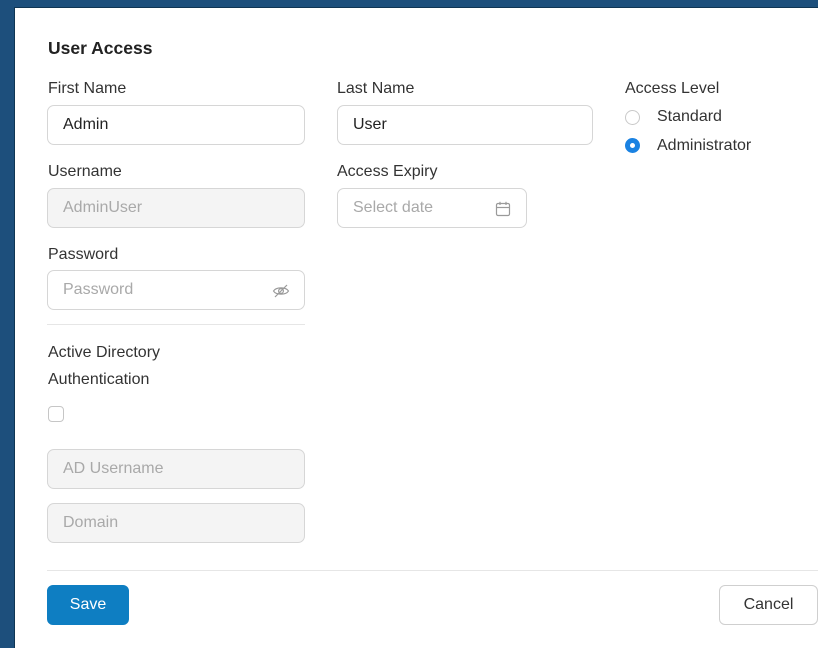 This screenshot has height=648, width=818. What do you see at coordinates (432, 570) in the screenshot?
I see `footer-divider` at bounding box center [432, 570].